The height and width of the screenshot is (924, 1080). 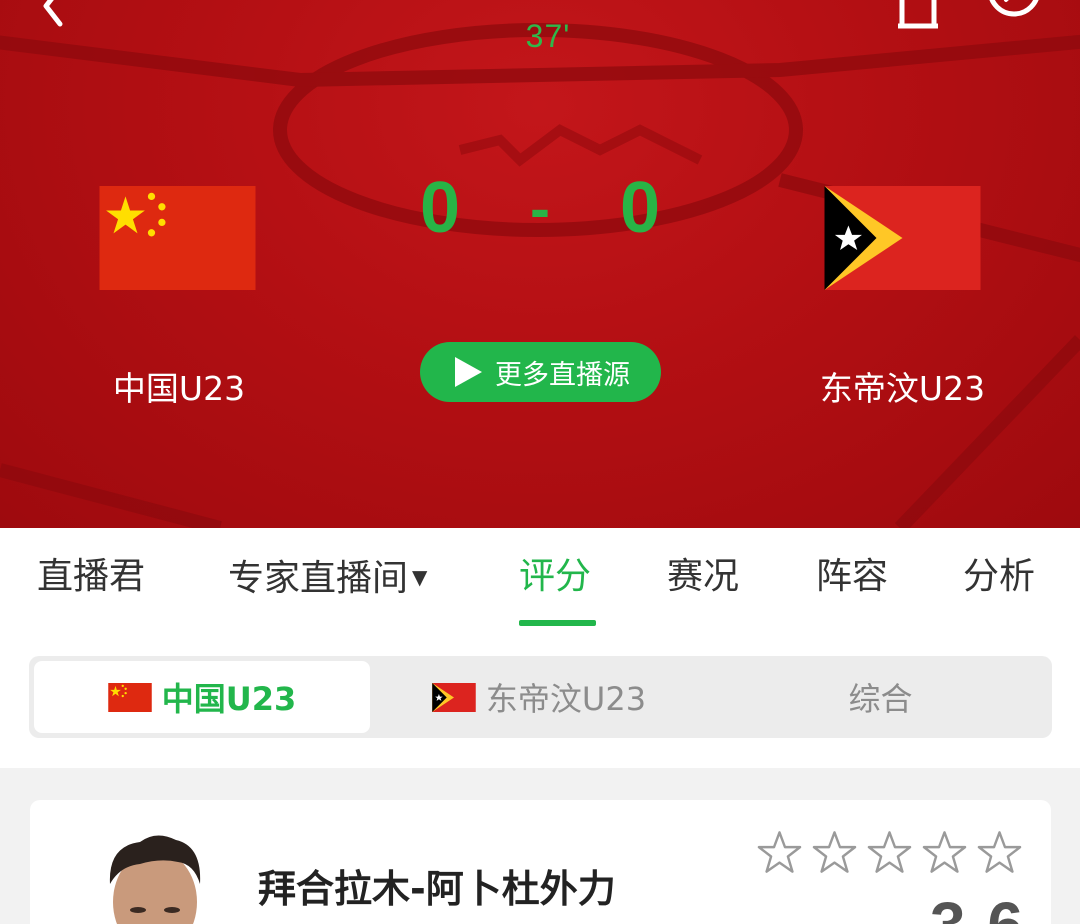 I want to click on play-icon, so click(x=468, y=372).